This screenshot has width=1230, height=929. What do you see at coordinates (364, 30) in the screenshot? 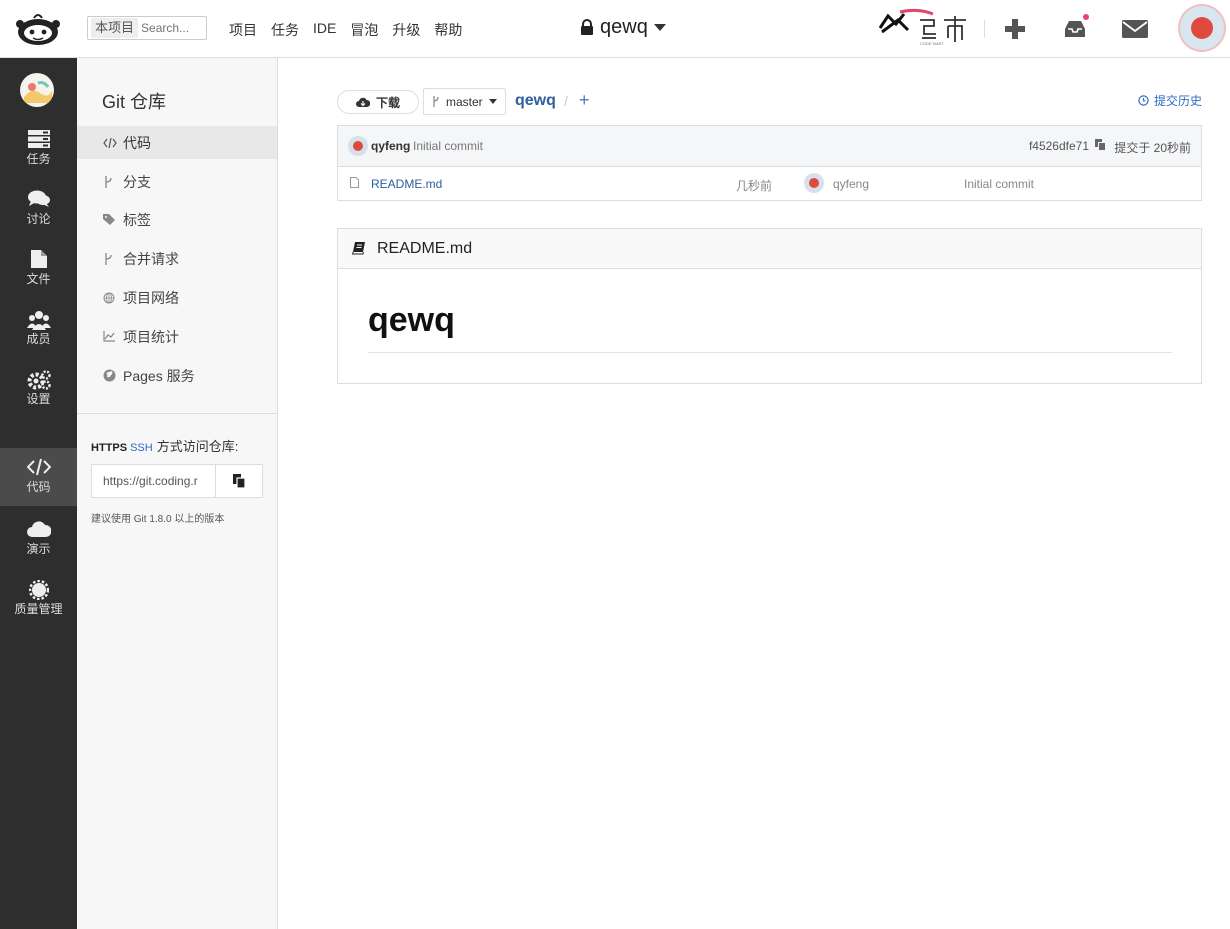
I see `nav-bubble: 冒泡` at bounding box center [364, 30].